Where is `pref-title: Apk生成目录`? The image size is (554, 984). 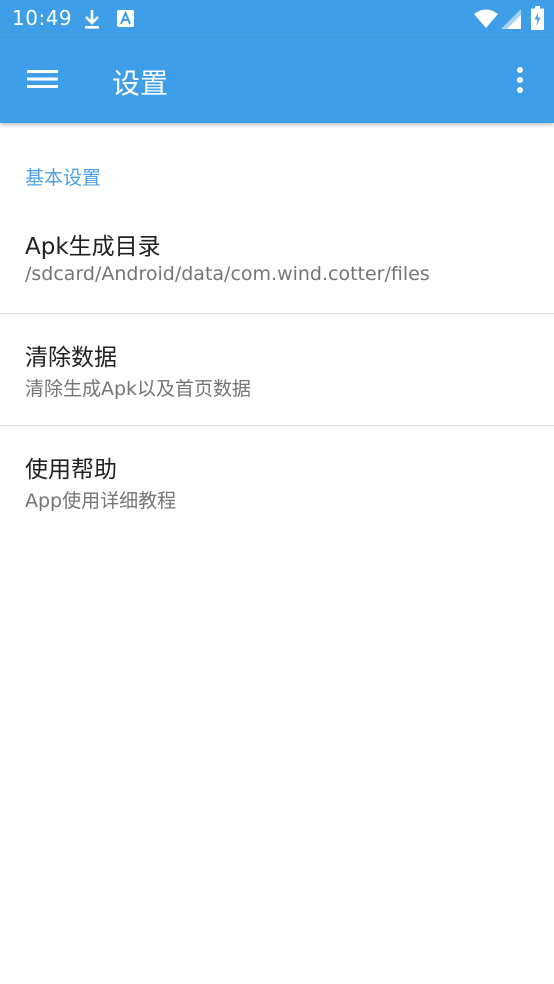 pref-title: Apk生成目录 is located at coordinates (93, 247).